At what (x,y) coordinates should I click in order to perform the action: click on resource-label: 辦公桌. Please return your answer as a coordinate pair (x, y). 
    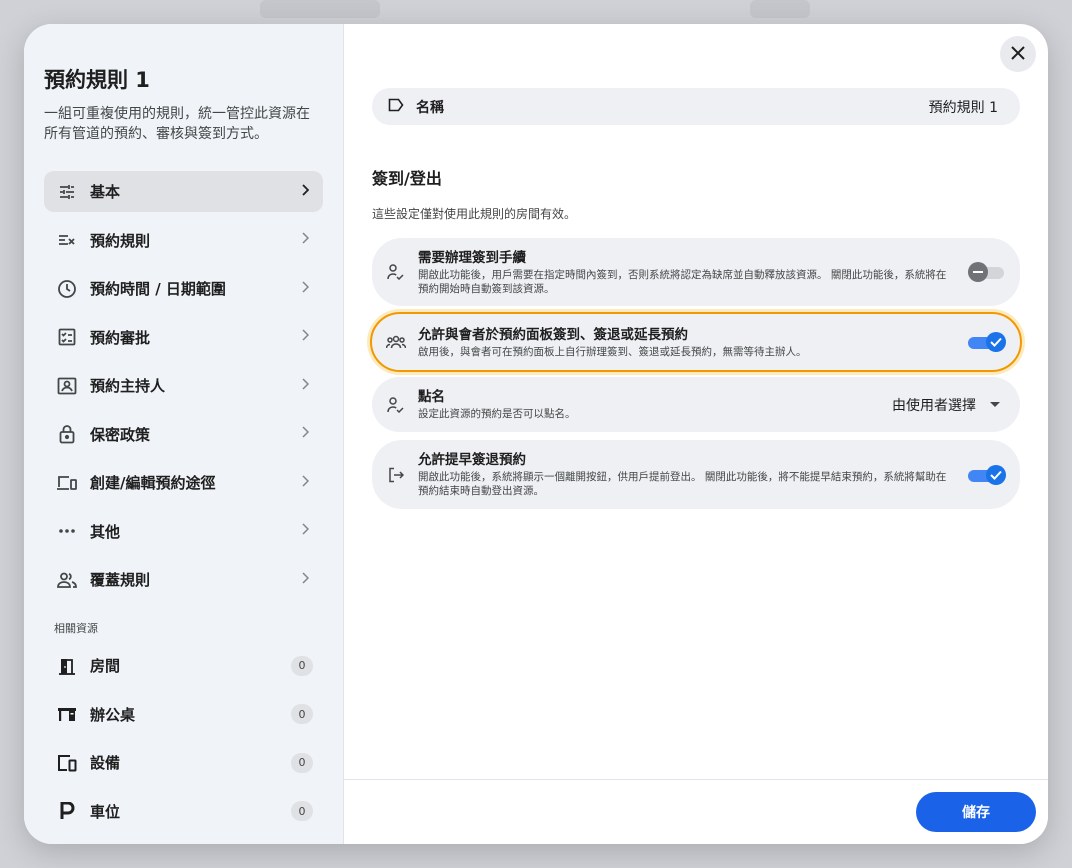
    Looking at the image, I should click on (113, 714).